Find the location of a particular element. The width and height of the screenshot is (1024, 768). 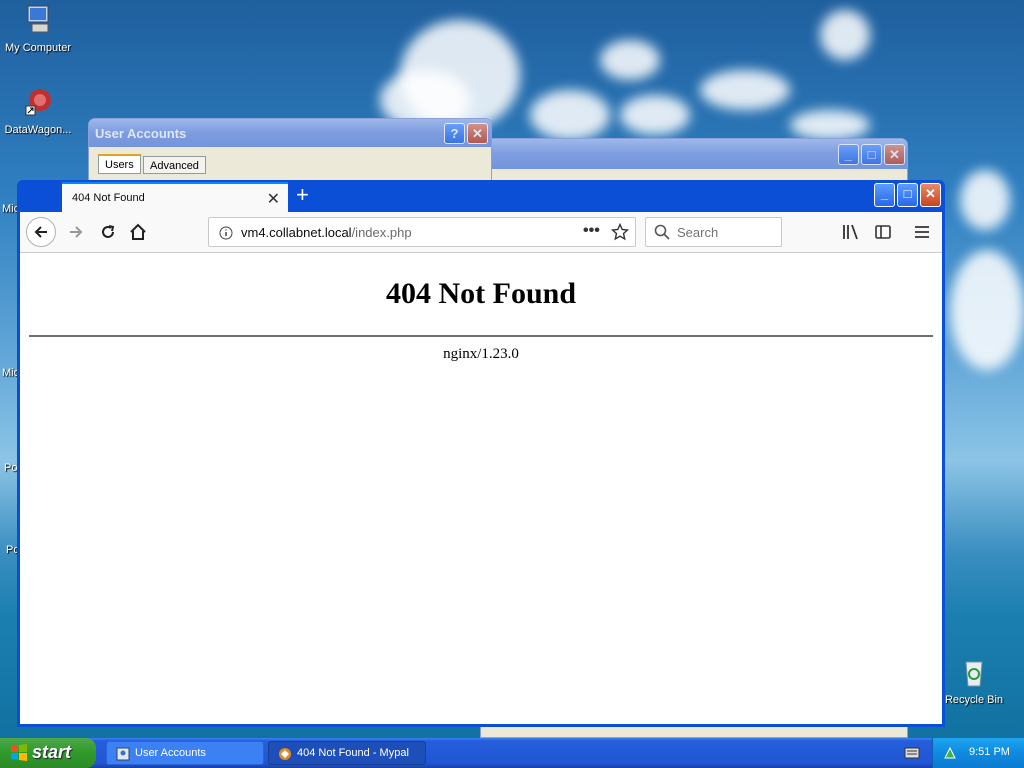

tab-bar: 404 Not Found ✕ + _ □ ✕ is located at coordinates (481, 196).